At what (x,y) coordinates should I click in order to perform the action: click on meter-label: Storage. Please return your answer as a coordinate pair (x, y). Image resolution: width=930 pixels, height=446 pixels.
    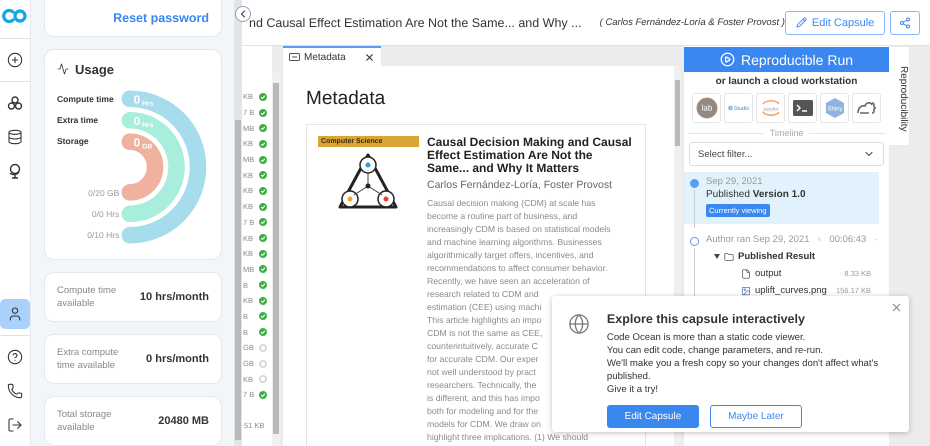
    Looking at the image, I should click on (73, 141).